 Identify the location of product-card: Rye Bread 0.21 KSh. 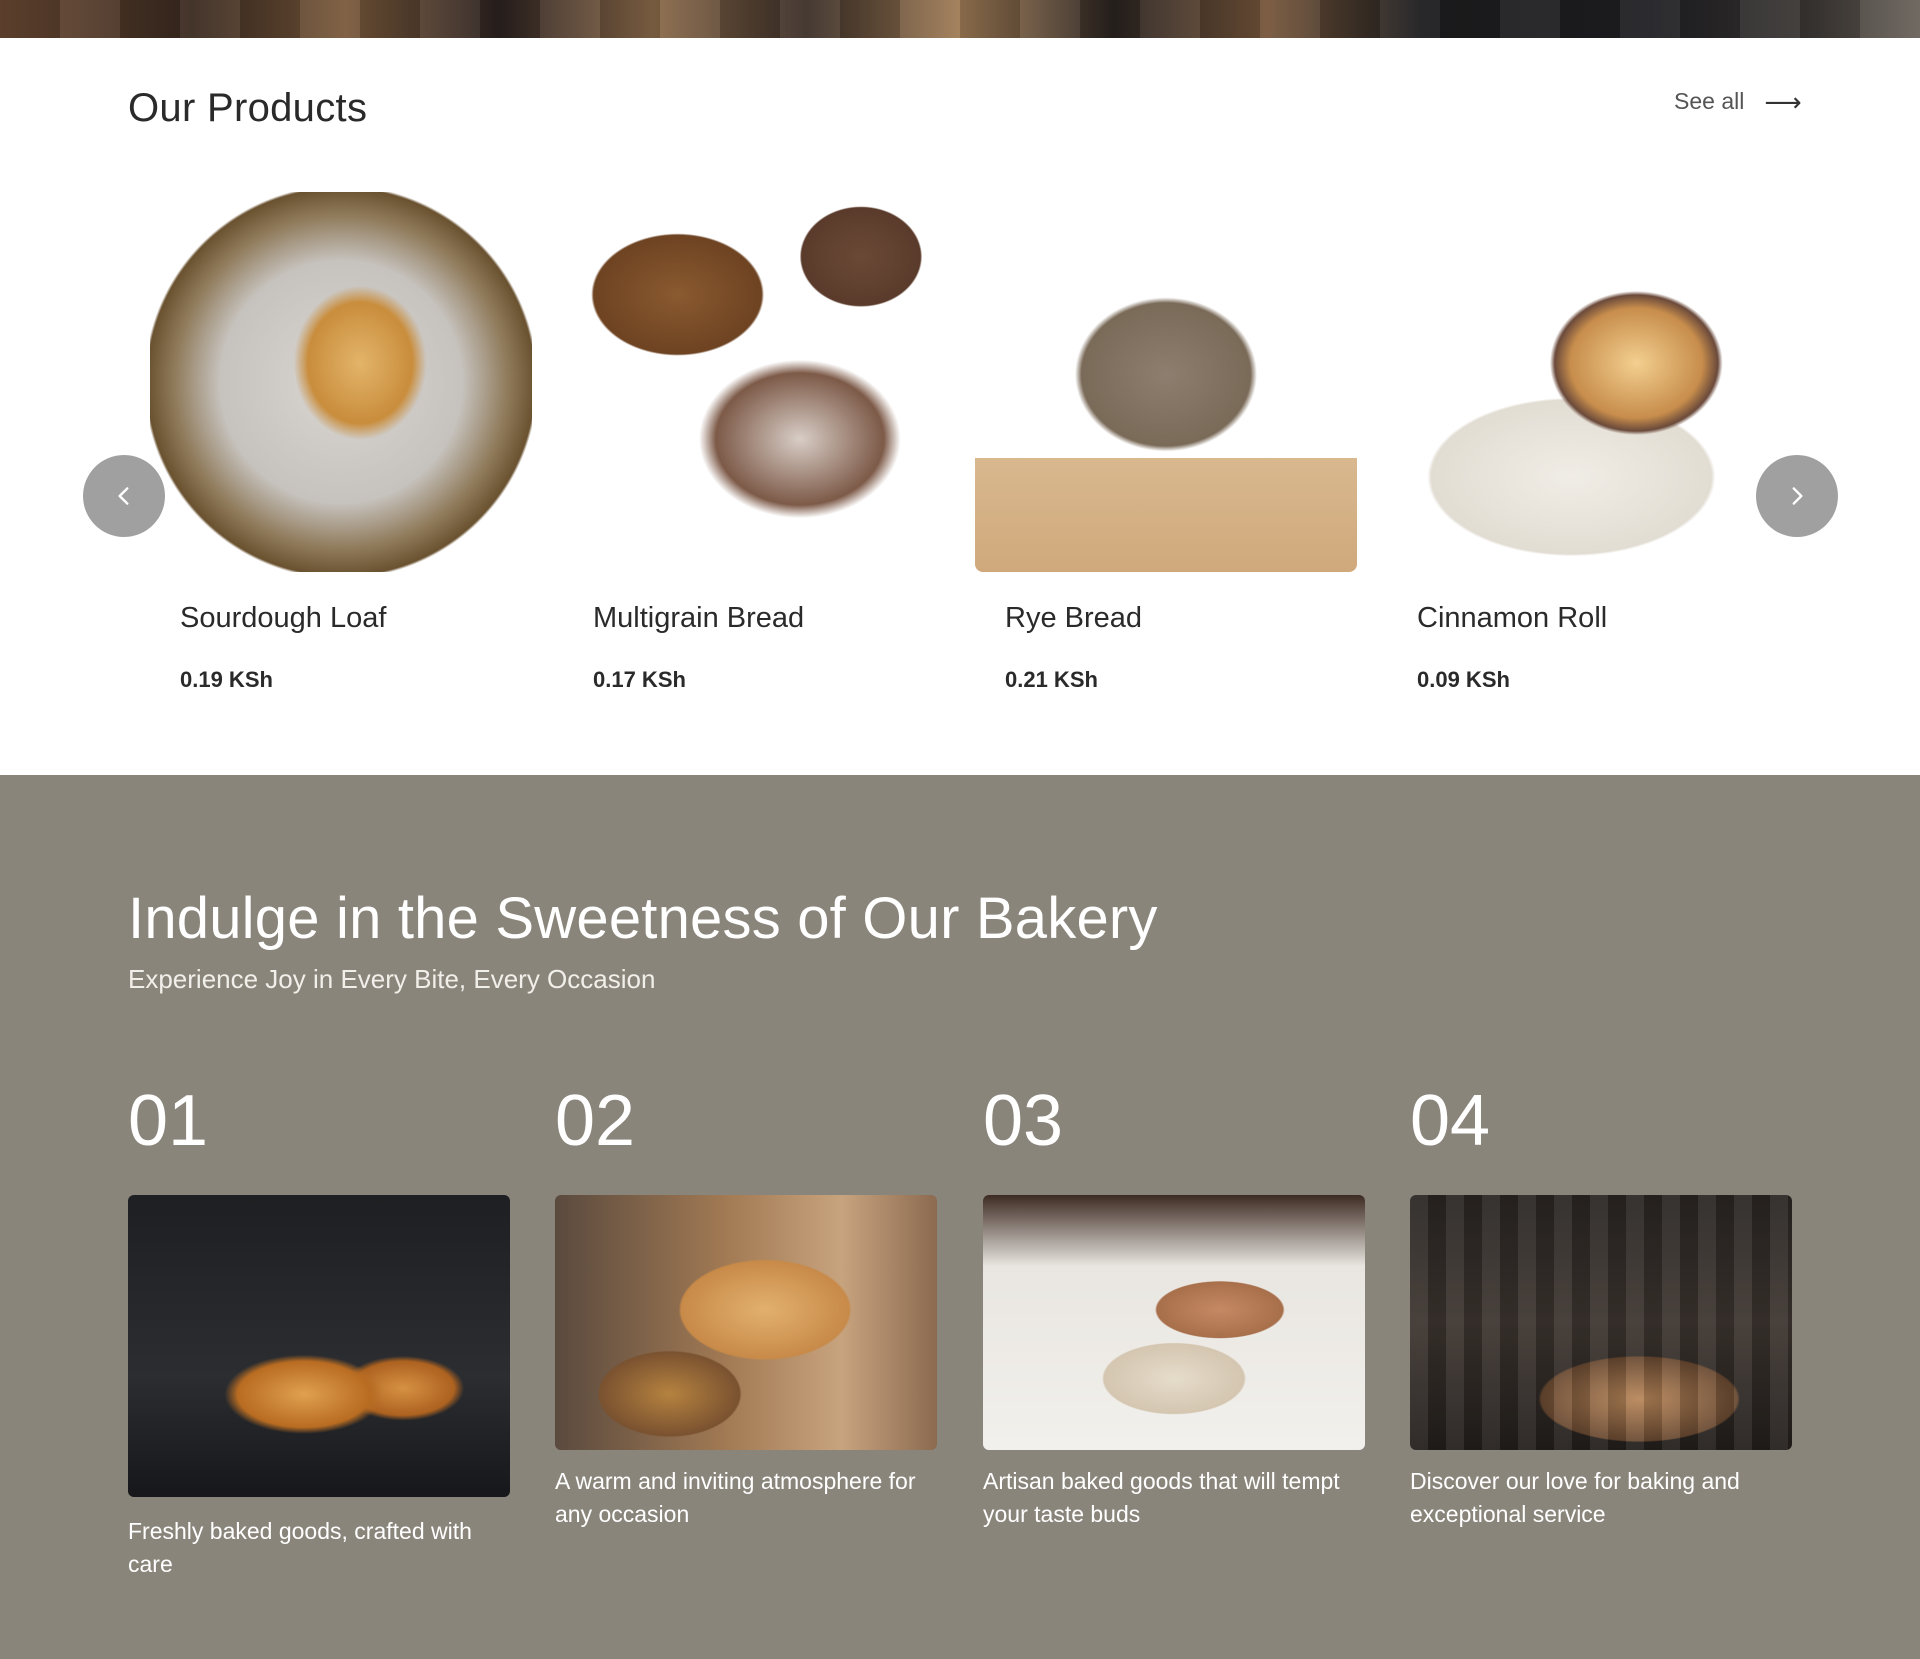
(1166, 442).